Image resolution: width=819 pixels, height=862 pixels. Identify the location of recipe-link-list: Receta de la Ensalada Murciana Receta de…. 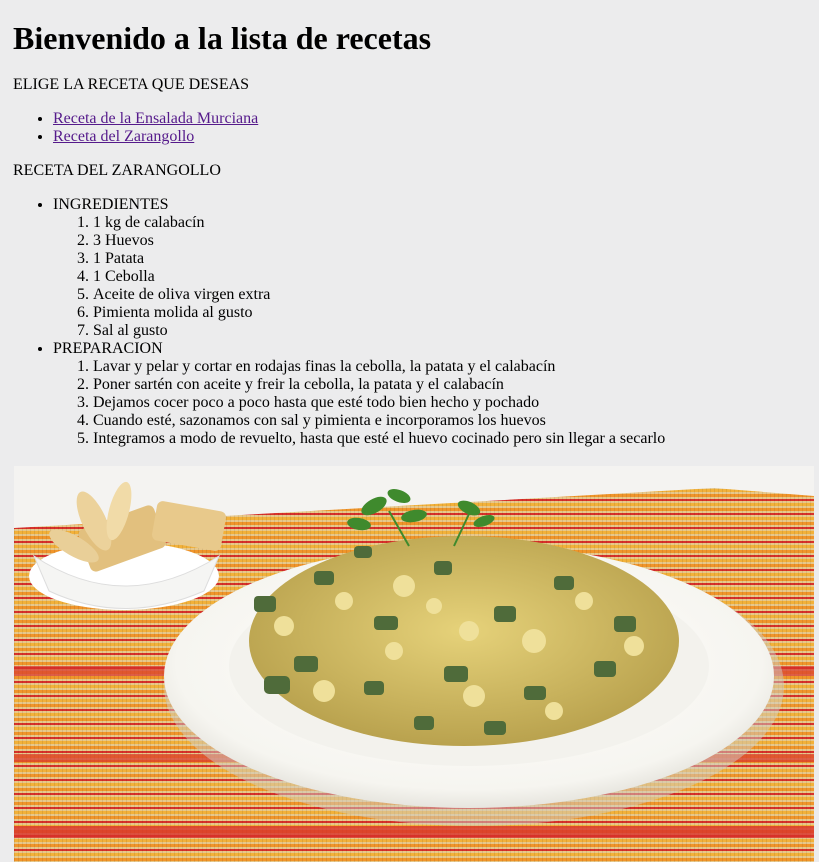
(409, 128).